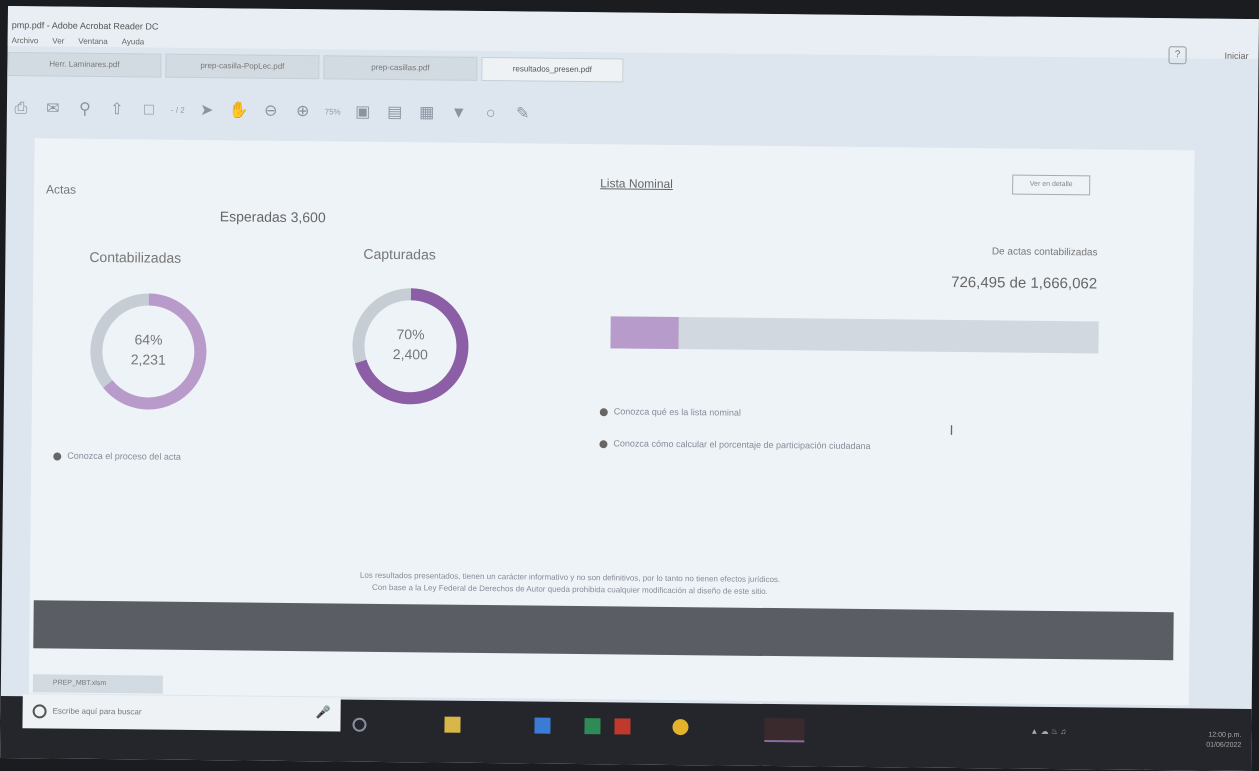  What do you see at coordinates (117, 456) in the screenshot?
I see `proceso-link: Conozca el proceso del acta` at bounding box center [117, 456].